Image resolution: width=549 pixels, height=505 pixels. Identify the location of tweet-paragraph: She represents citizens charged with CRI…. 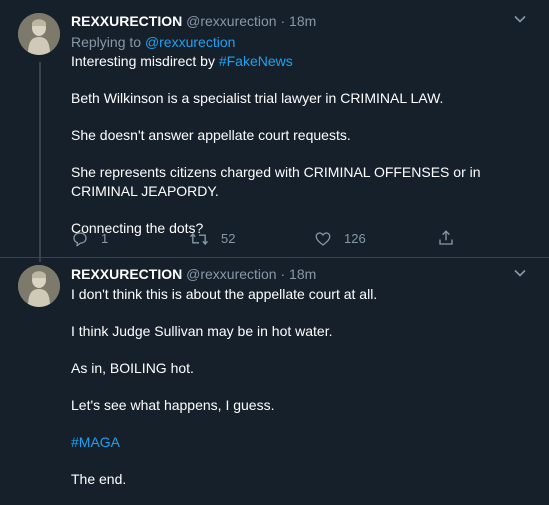
(276, 181).